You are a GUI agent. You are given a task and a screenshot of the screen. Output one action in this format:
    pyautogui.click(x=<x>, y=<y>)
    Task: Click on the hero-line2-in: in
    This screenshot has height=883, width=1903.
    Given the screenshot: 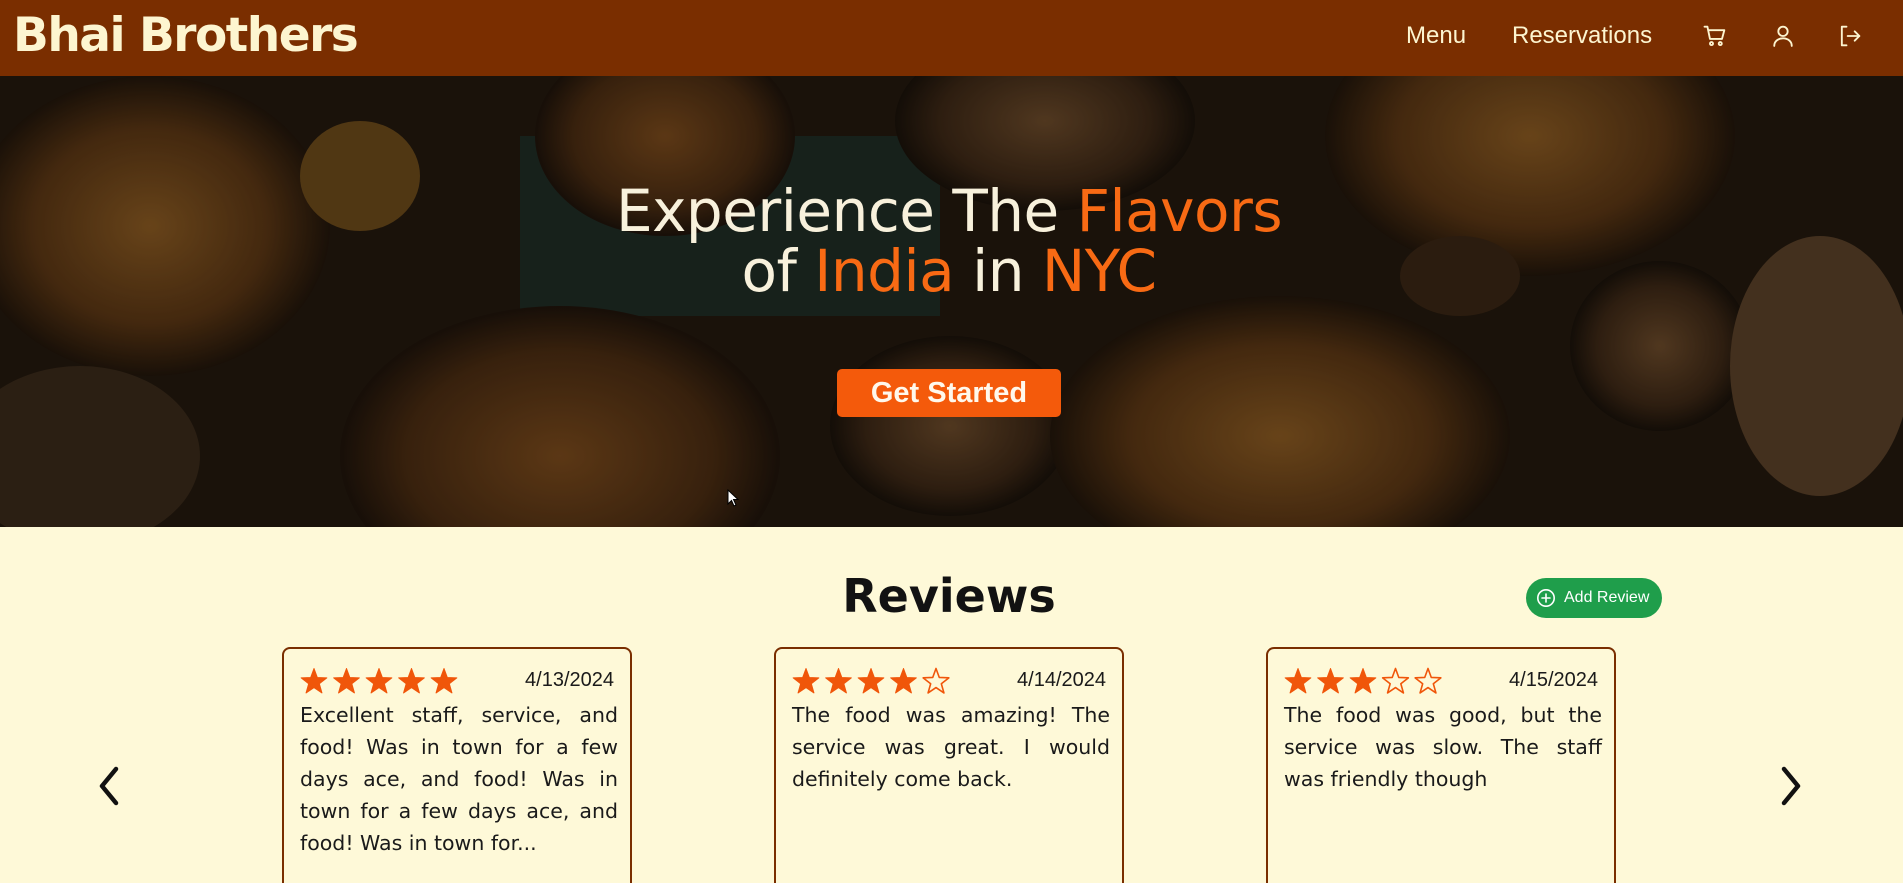 What is the action you would take?
    pyautogui.click(x=998, y=271)
    